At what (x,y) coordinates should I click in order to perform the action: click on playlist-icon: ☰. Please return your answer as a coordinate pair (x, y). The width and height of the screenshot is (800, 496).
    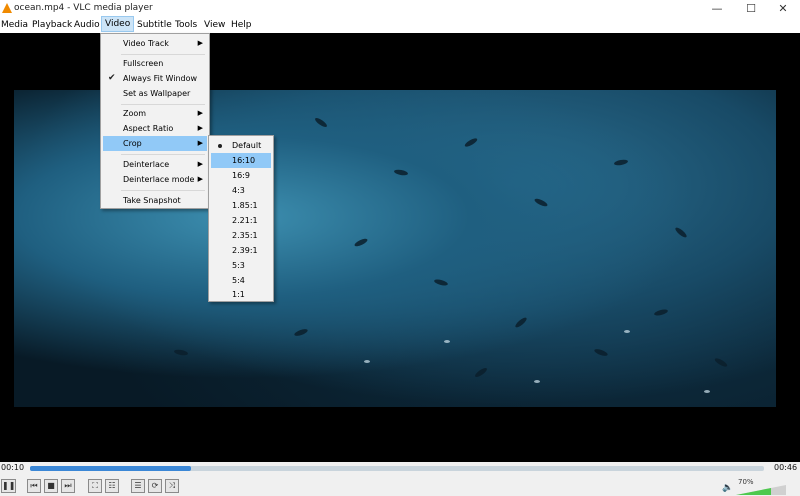
    Looking at the image, I should click on (138, 485).